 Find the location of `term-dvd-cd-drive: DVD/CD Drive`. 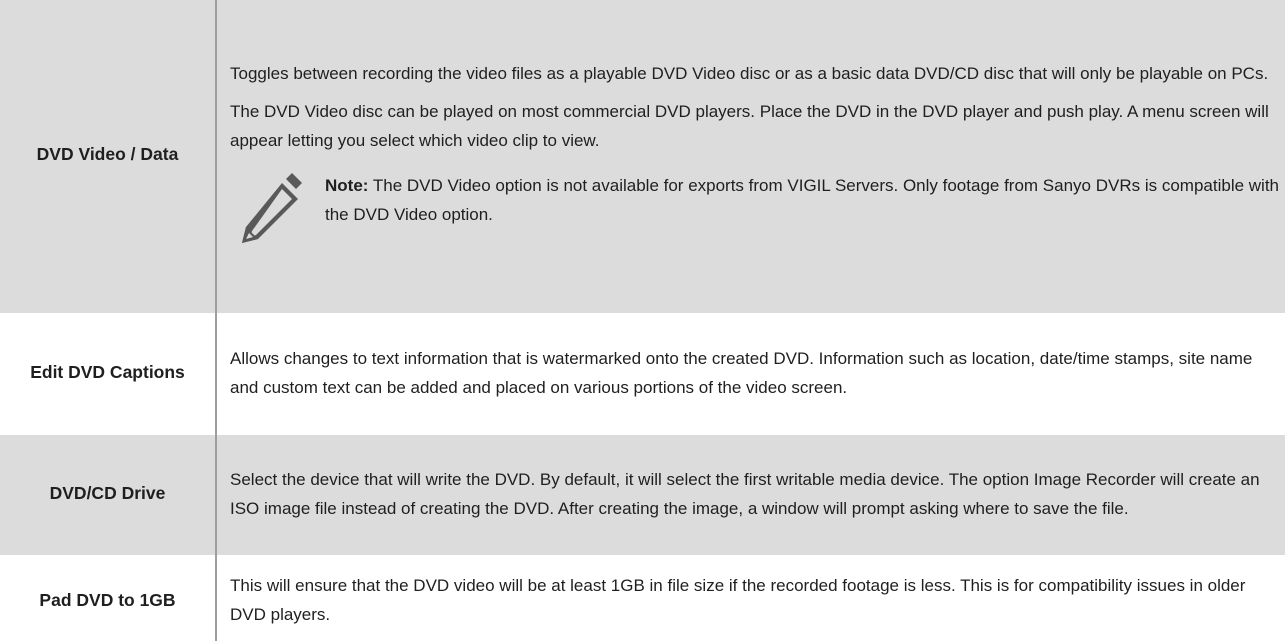

term-dvd-cd-drive: DVD/CD Drive is located at coordinates (108, 495).